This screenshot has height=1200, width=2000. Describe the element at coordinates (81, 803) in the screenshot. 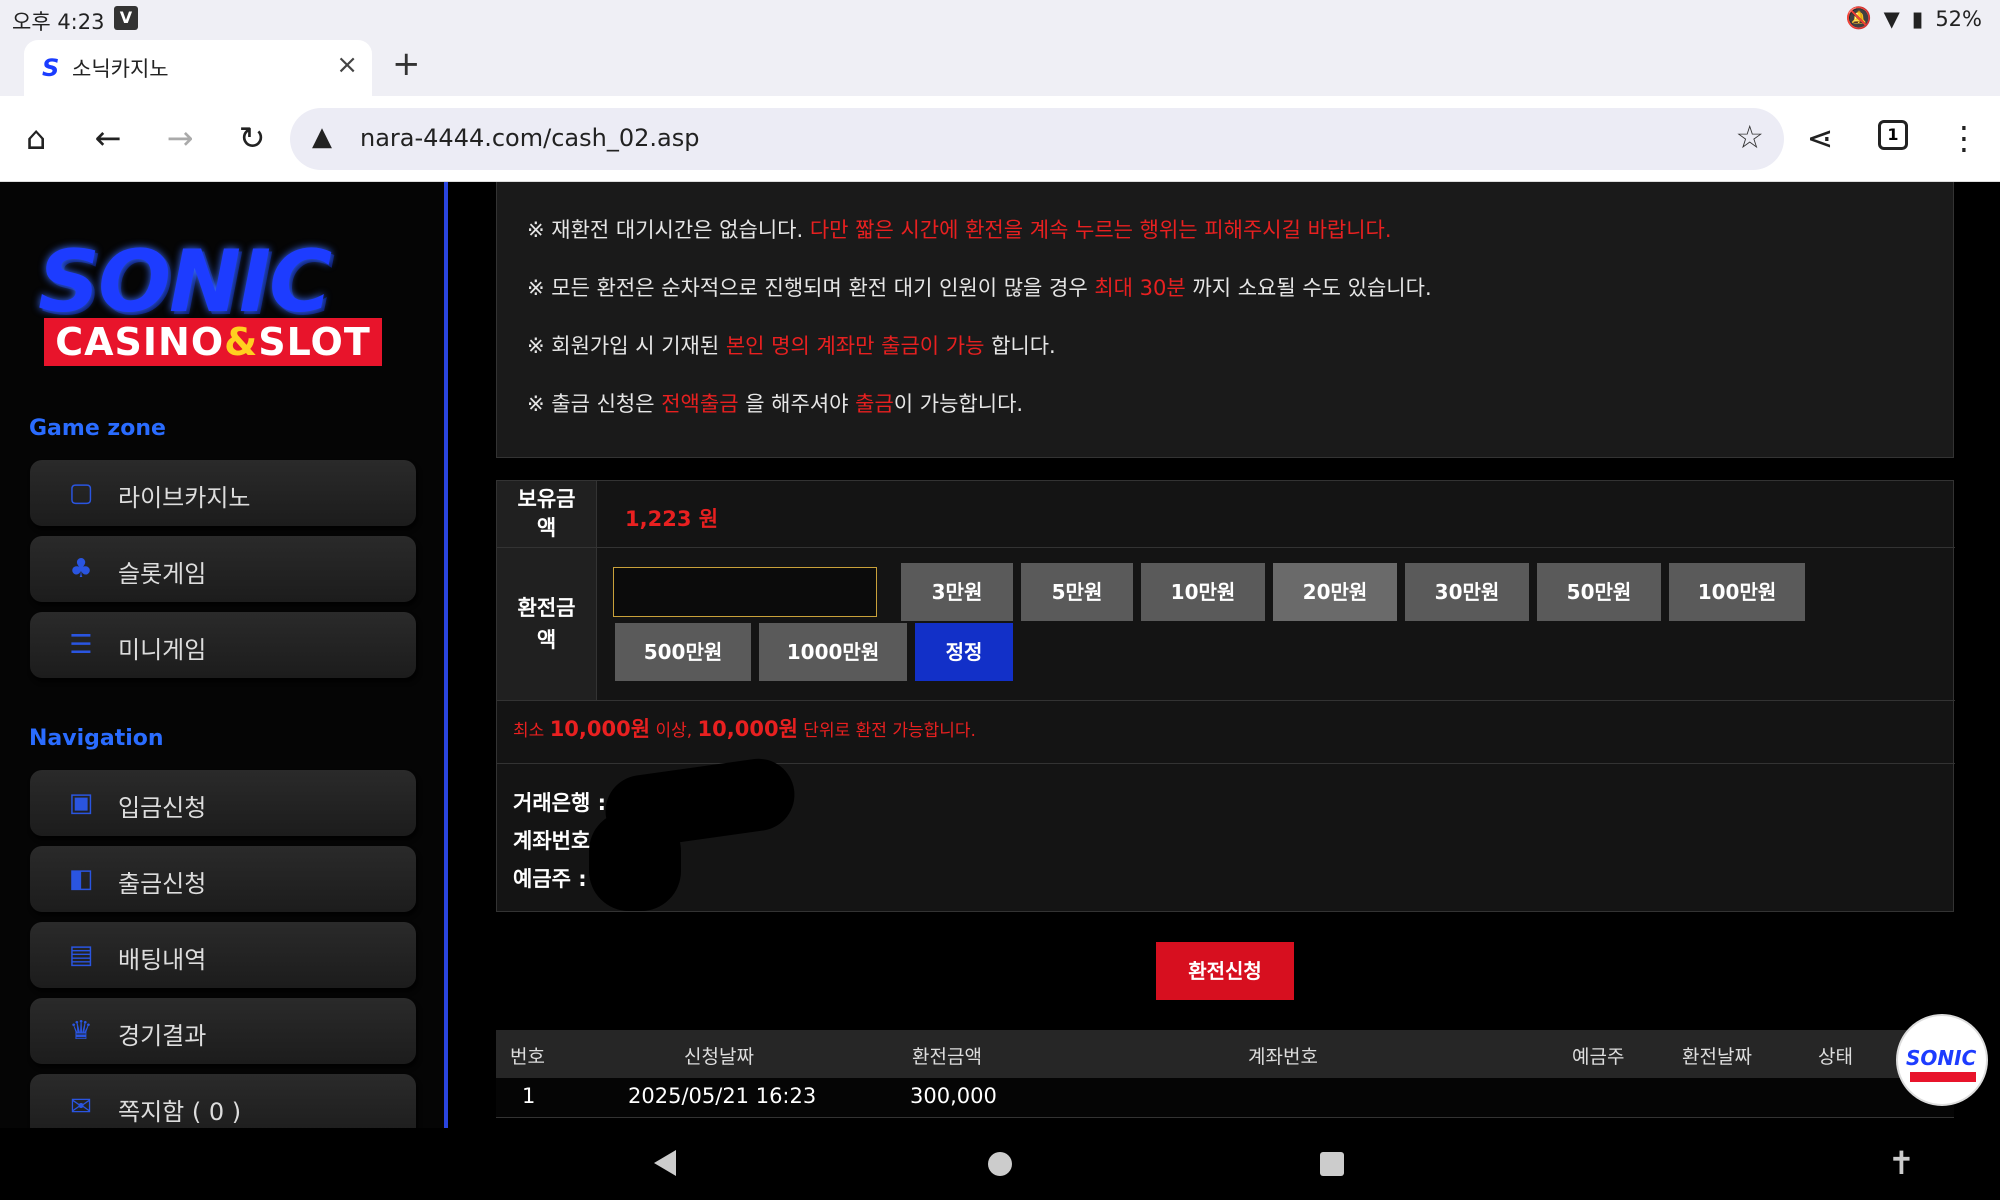

I see `deposit-icon: ▣` at that location.